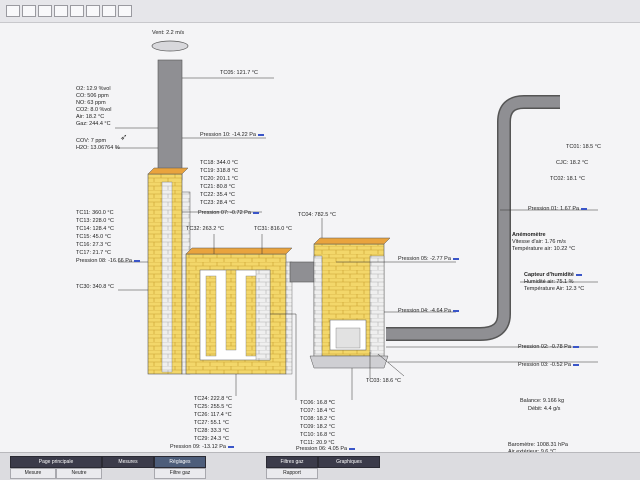 This screenshot has width=640, height=480. Describe the element at coordinates (108, 261) in the screenshot. I see `pression08-label: Pression 08: -16.66 Pa` at that location.